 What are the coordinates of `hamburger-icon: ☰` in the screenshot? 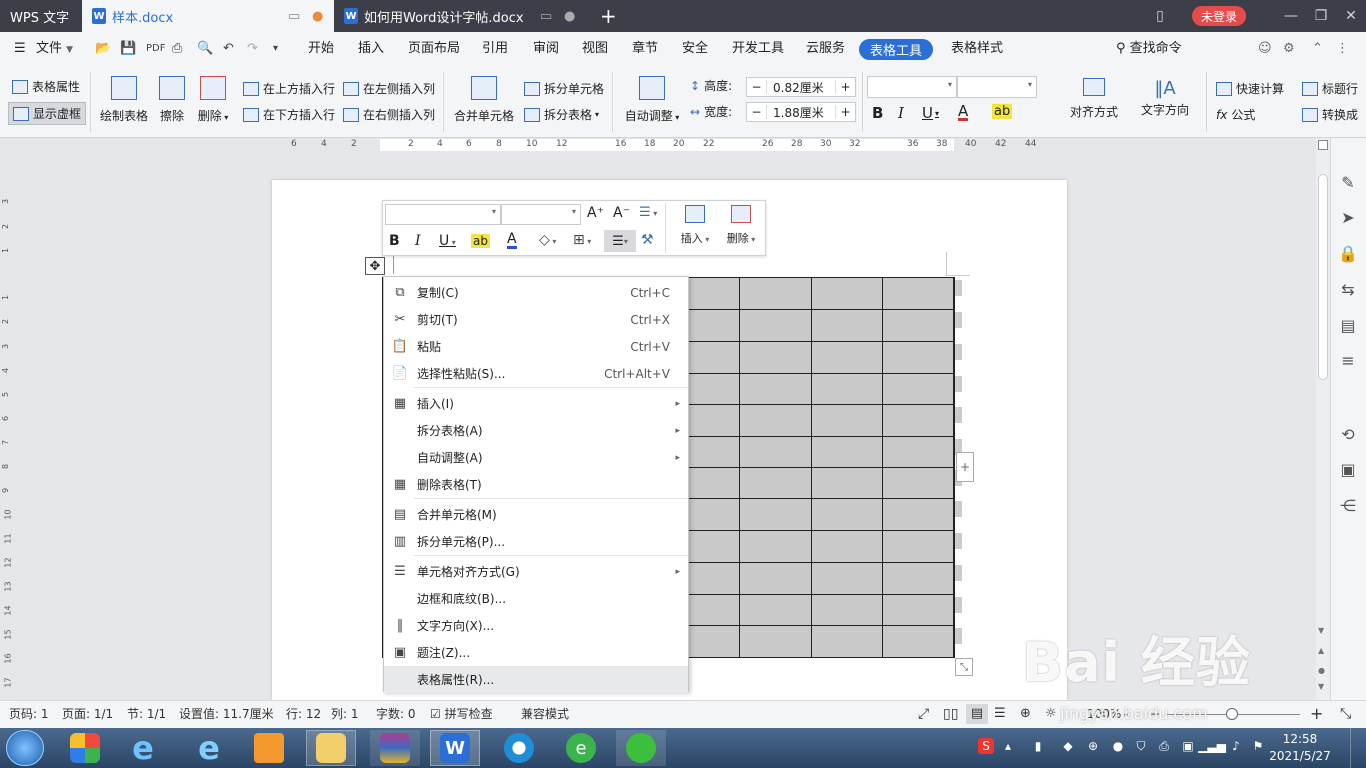 It's located at (20, 49).